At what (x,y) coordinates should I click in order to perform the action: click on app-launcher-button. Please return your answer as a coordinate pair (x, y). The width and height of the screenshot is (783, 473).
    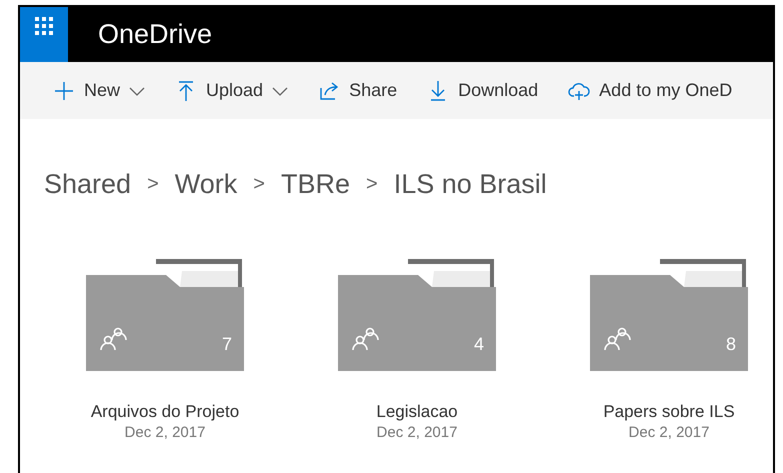
    Looking at the image, I should click on (44, 34).